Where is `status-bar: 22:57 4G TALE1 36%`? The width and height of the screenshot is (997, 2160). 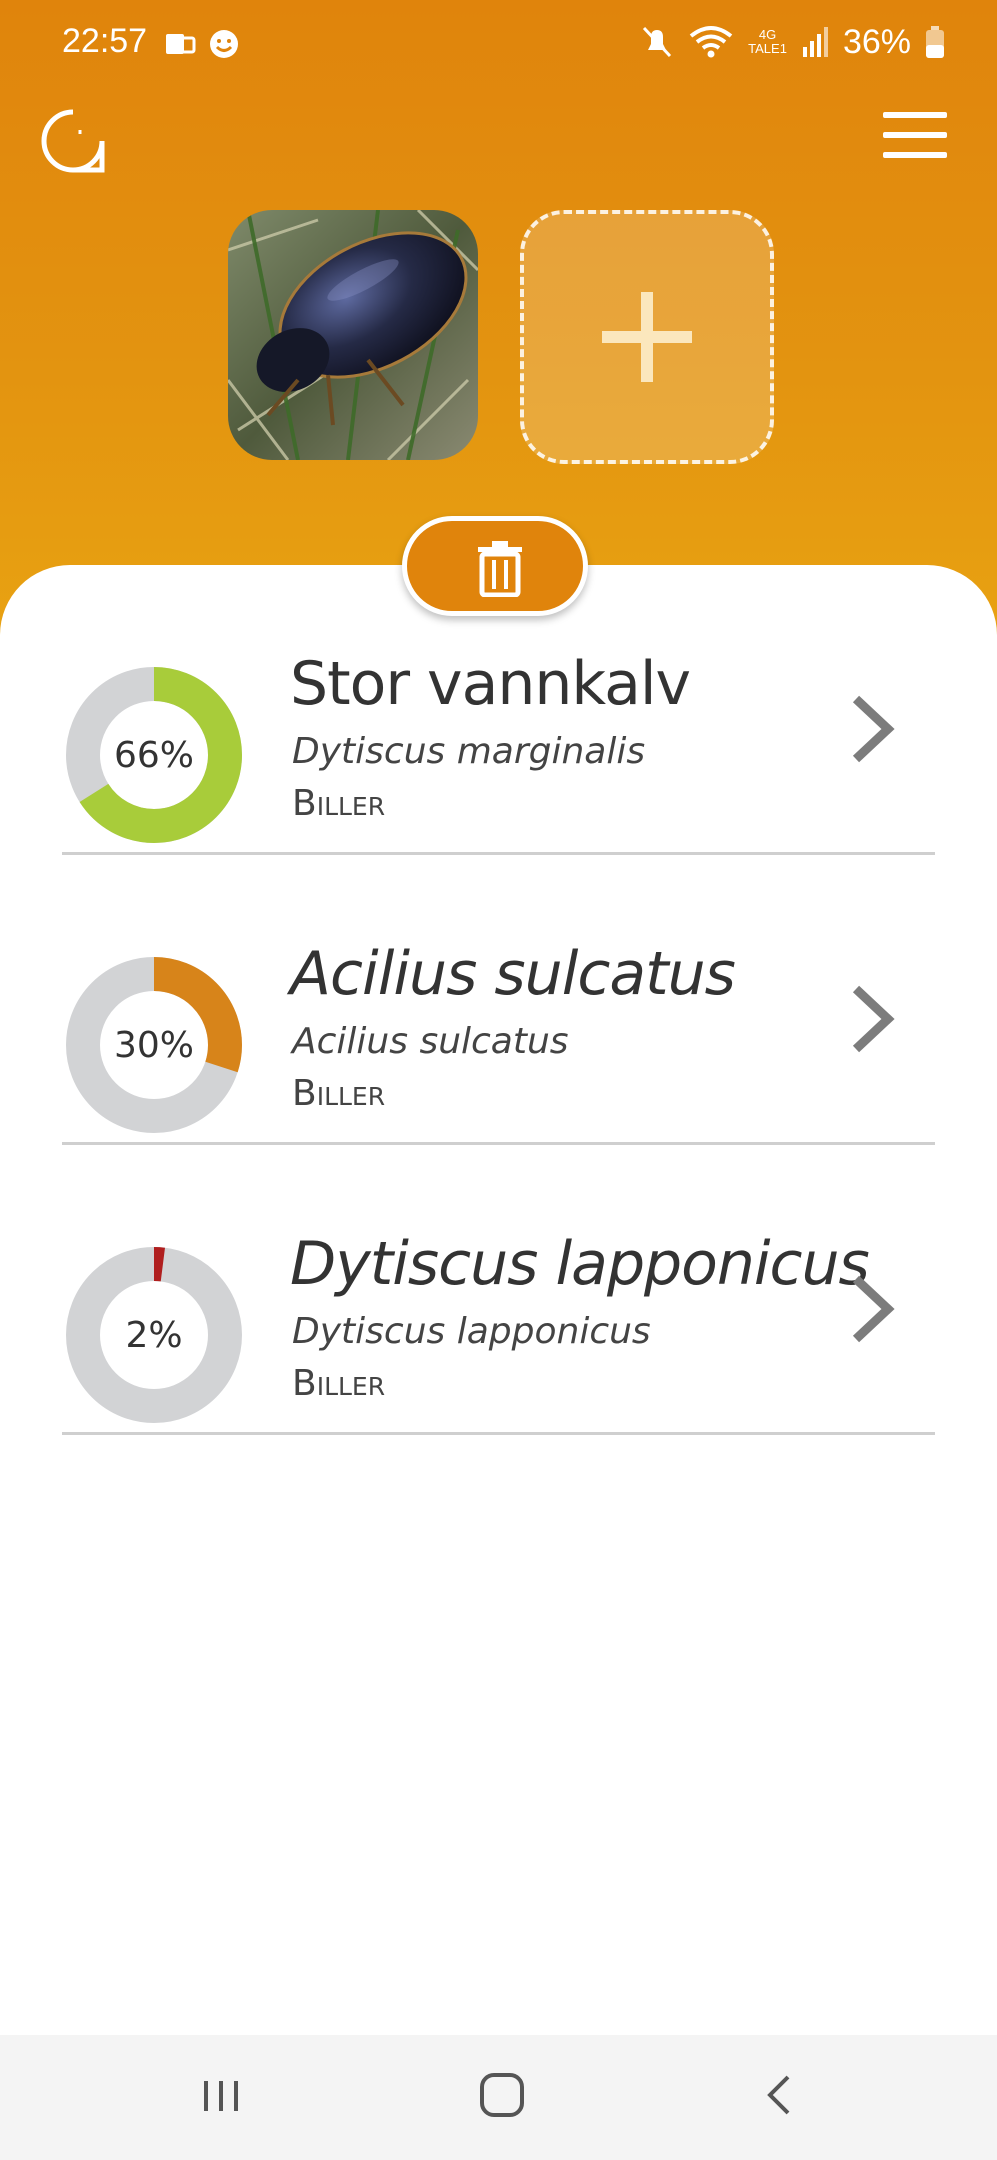 status-bar: 22:57 4G TALE1 36% is located at coordinates (498, 45).